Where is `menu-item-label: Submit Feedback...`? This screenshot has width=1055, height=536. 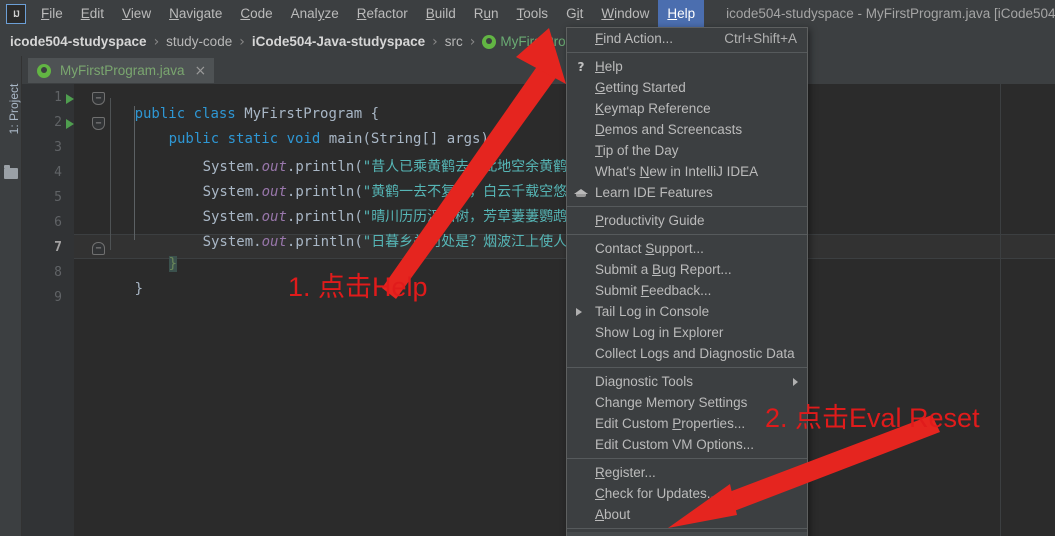
menu-item-label: Submit Feedback... is located at coordinates (653, 290).